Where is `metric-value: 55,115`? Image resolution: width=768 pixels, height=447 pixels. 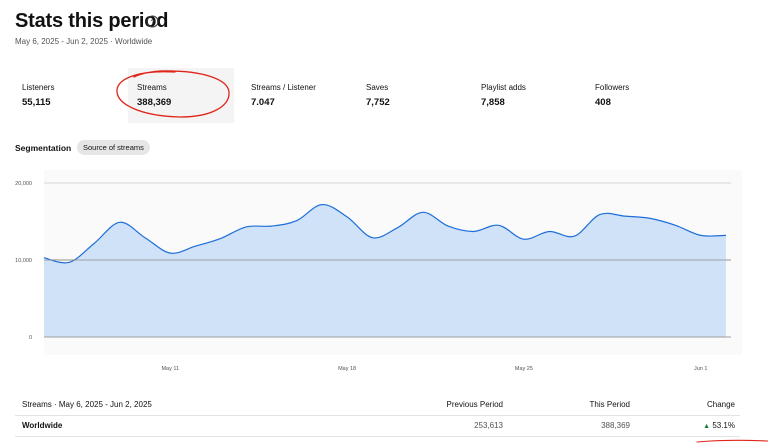 metric-value: 55,115 is located at coordinates (36, 102).